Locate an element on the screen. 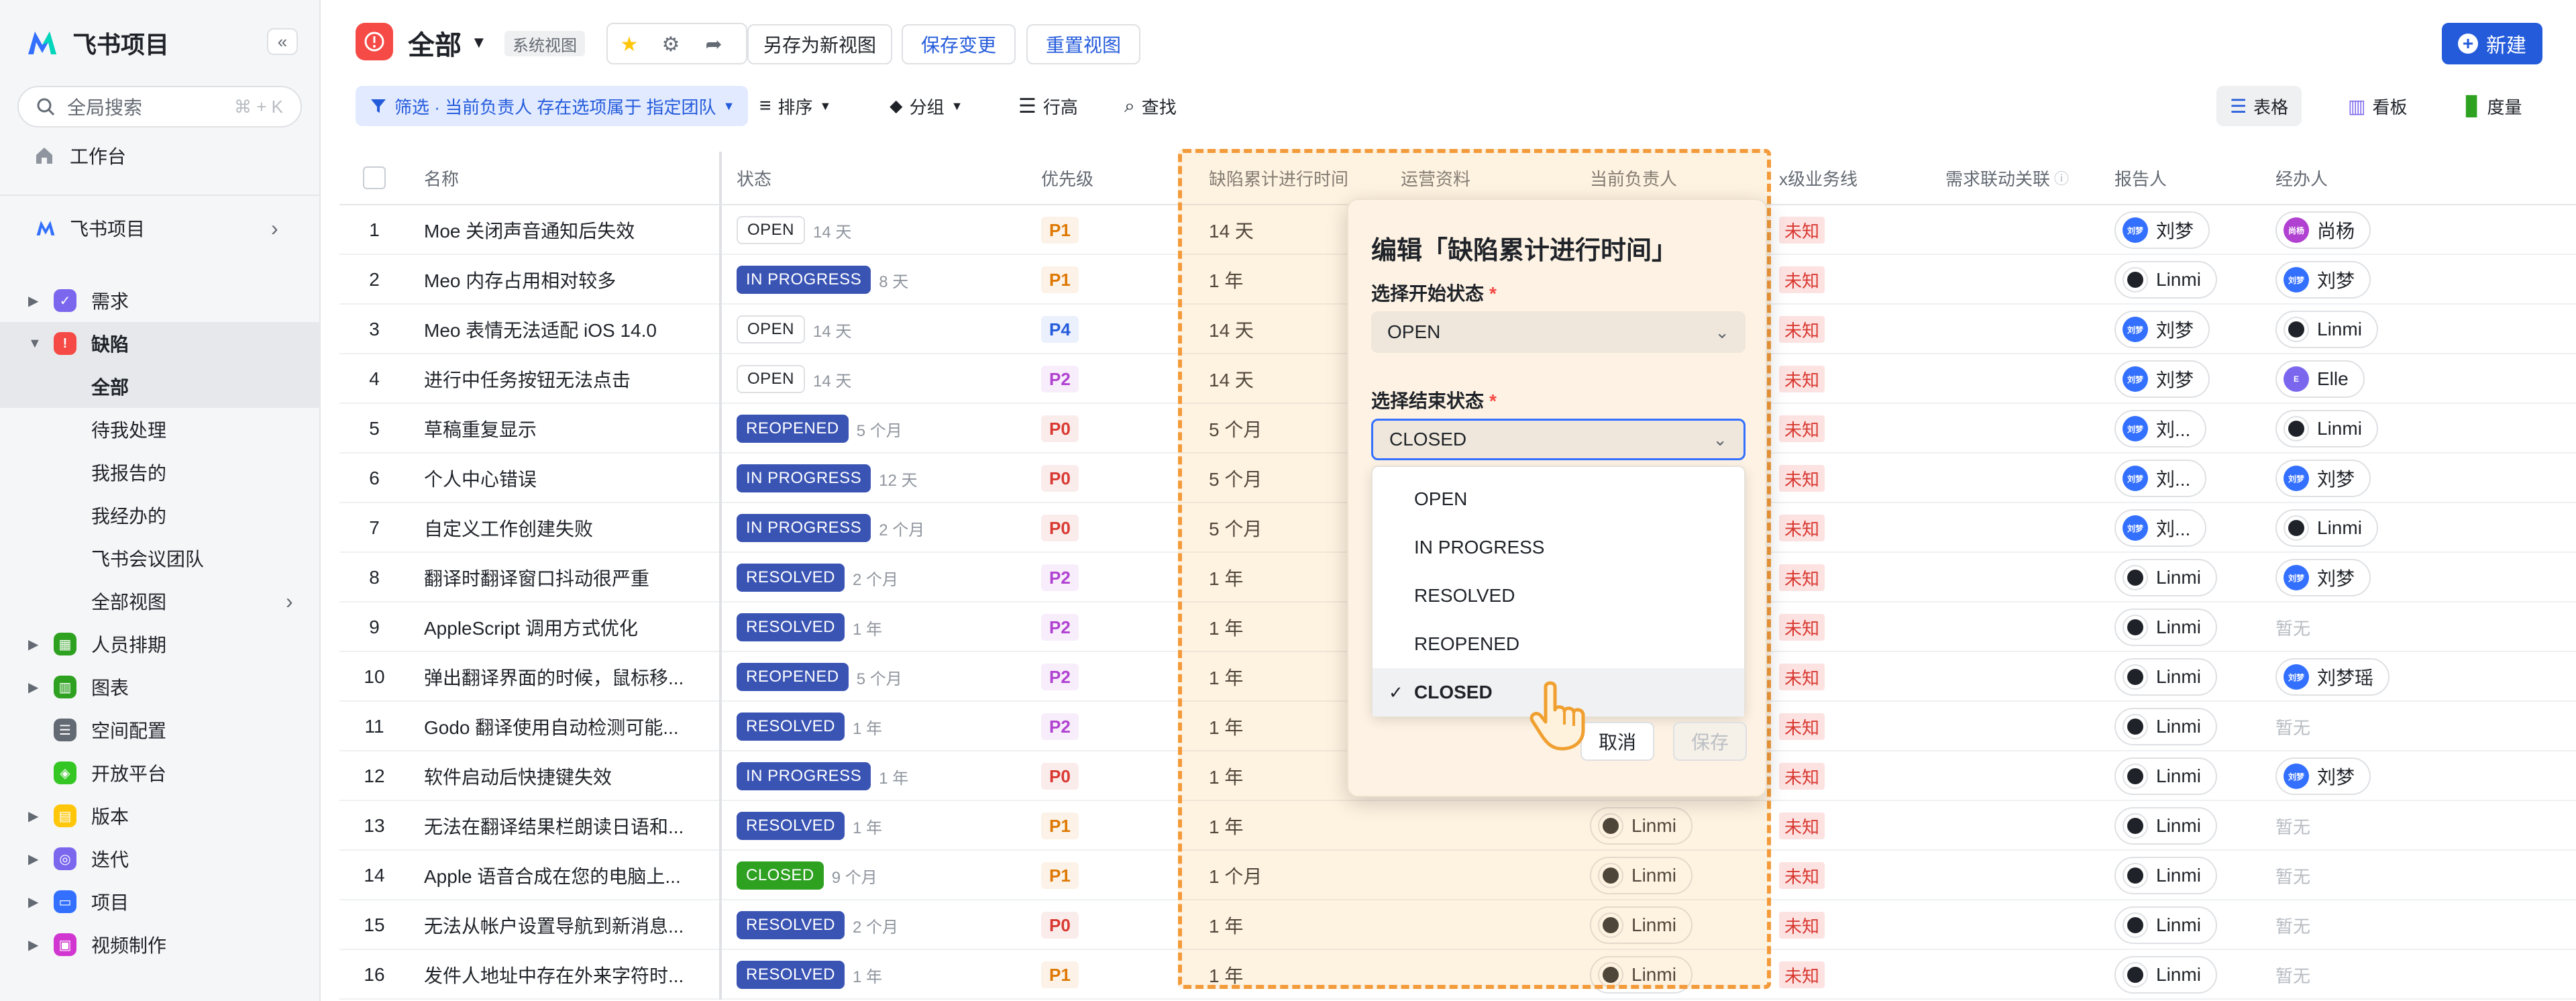 Image resolution: width=2576 pixels, height=1001 pixels. defect-name: 个人中心错误 is located at coordinates (565, 478).